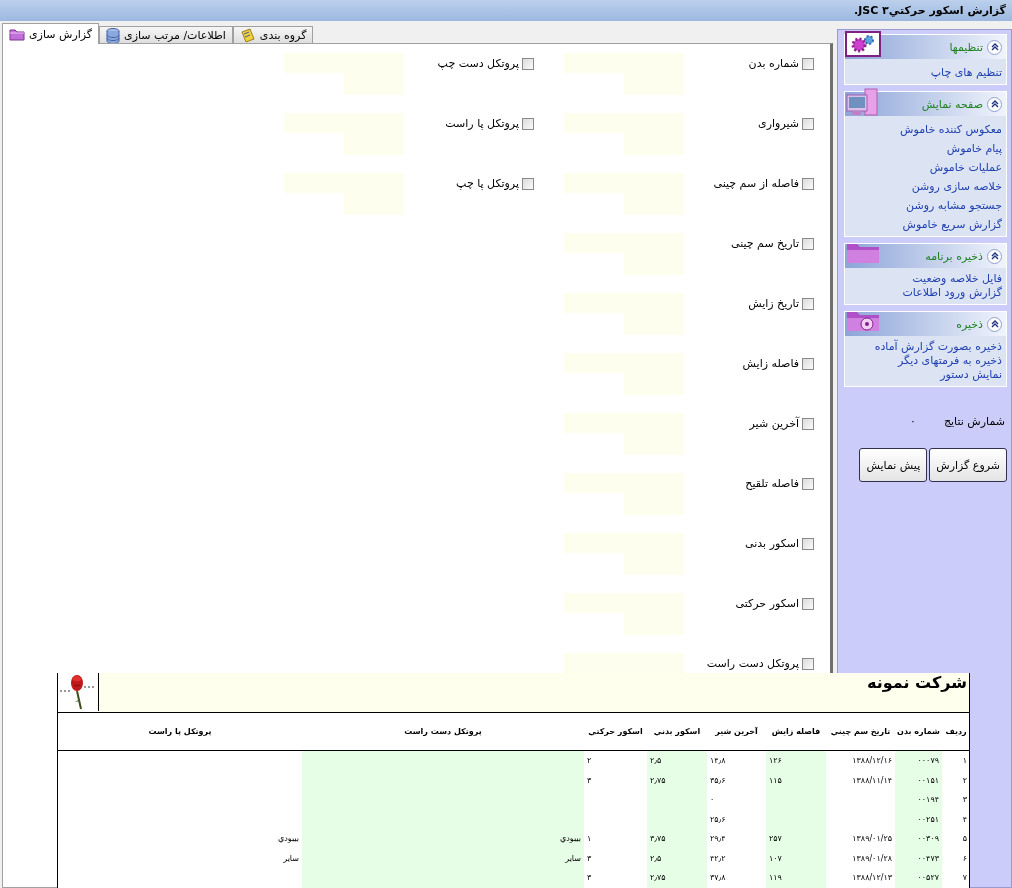 The image size is (1012, 888). I want to click on table-cell: ۱۱۵, so click(775, 780).